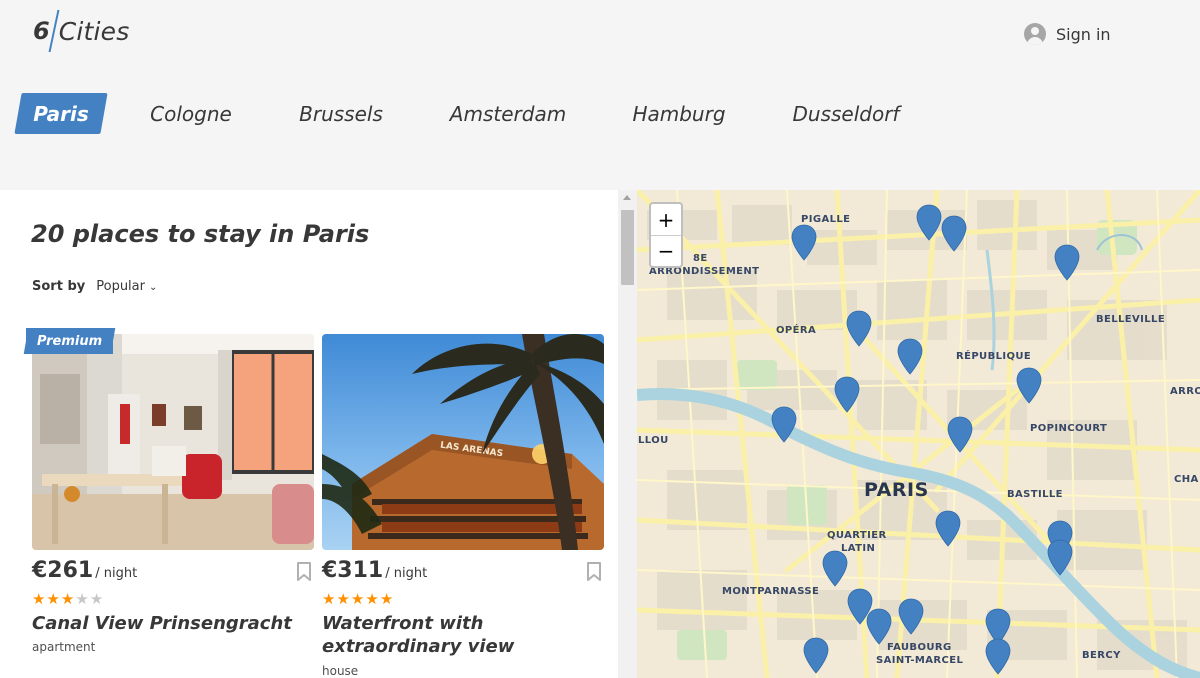  I want to click on tab-label: Paris, so click(61, 113).